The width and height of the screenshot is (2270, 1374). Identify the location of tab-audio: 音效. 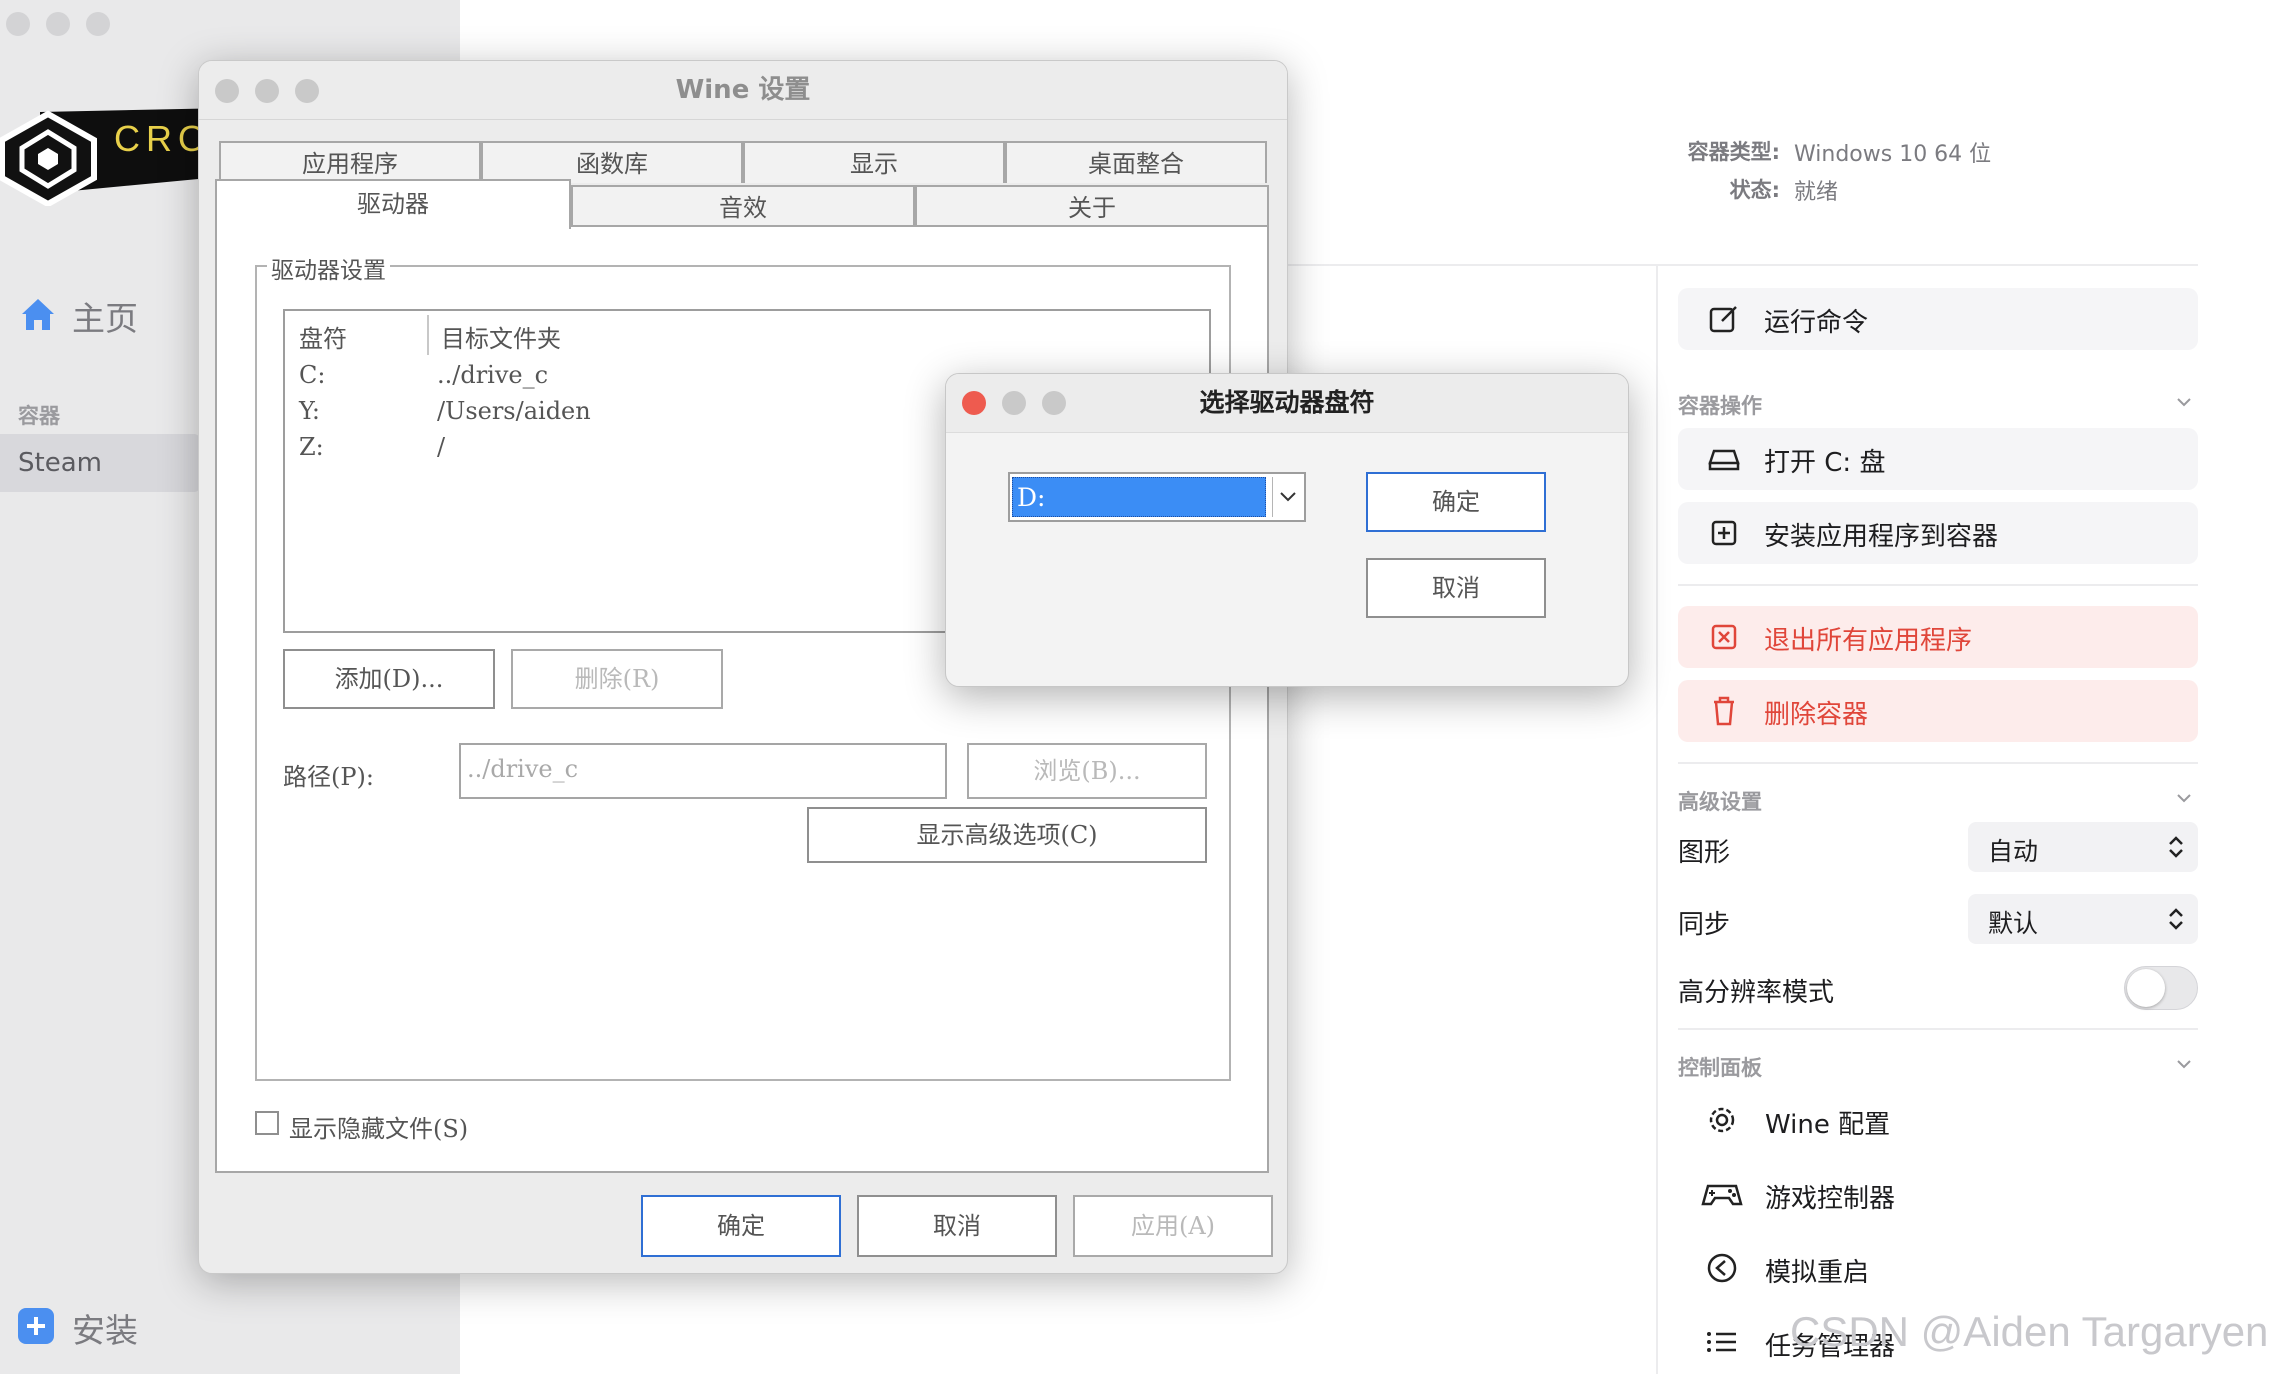
(743, 206).